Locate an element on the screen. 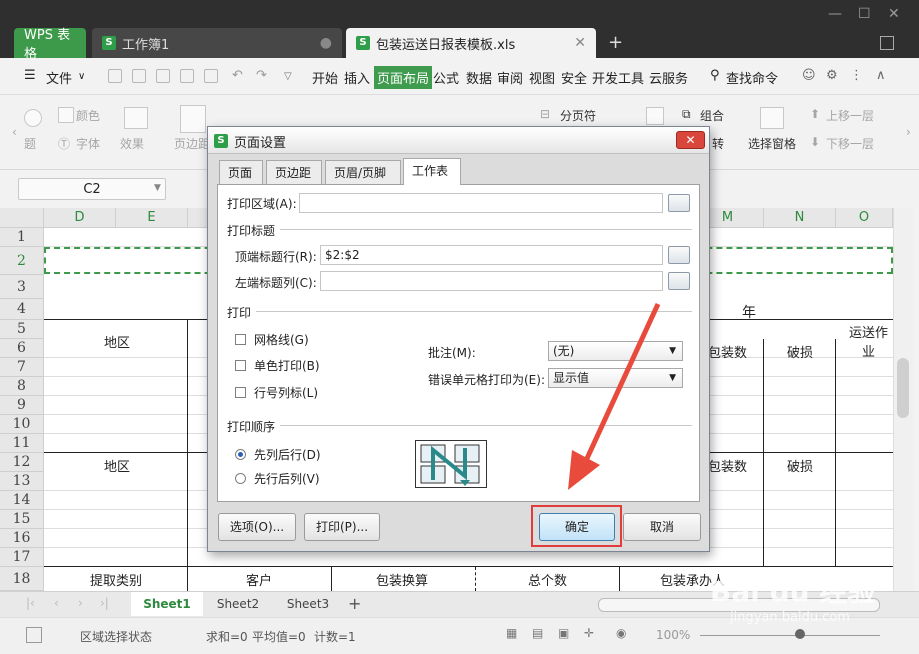 Image resolution: width=919 pixels, height=654 pixels. menu-page-layout: 页面布局 is located at coordinates (403, 77).